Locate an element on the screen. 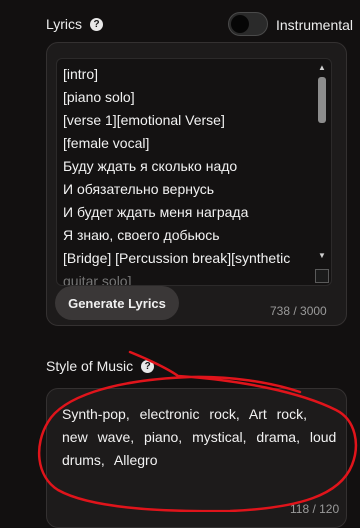 Image resolution: width=360 pixels, height=528 pixels. generate-lyrics-button: Generate Lyrics is located at coordinates (117, 303).